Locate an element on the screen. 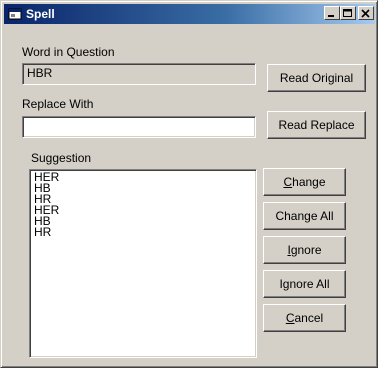 Image resolution: width=380 pixels, height=369 pixels. title-bar: Spell is located at coordinates (189, 14).